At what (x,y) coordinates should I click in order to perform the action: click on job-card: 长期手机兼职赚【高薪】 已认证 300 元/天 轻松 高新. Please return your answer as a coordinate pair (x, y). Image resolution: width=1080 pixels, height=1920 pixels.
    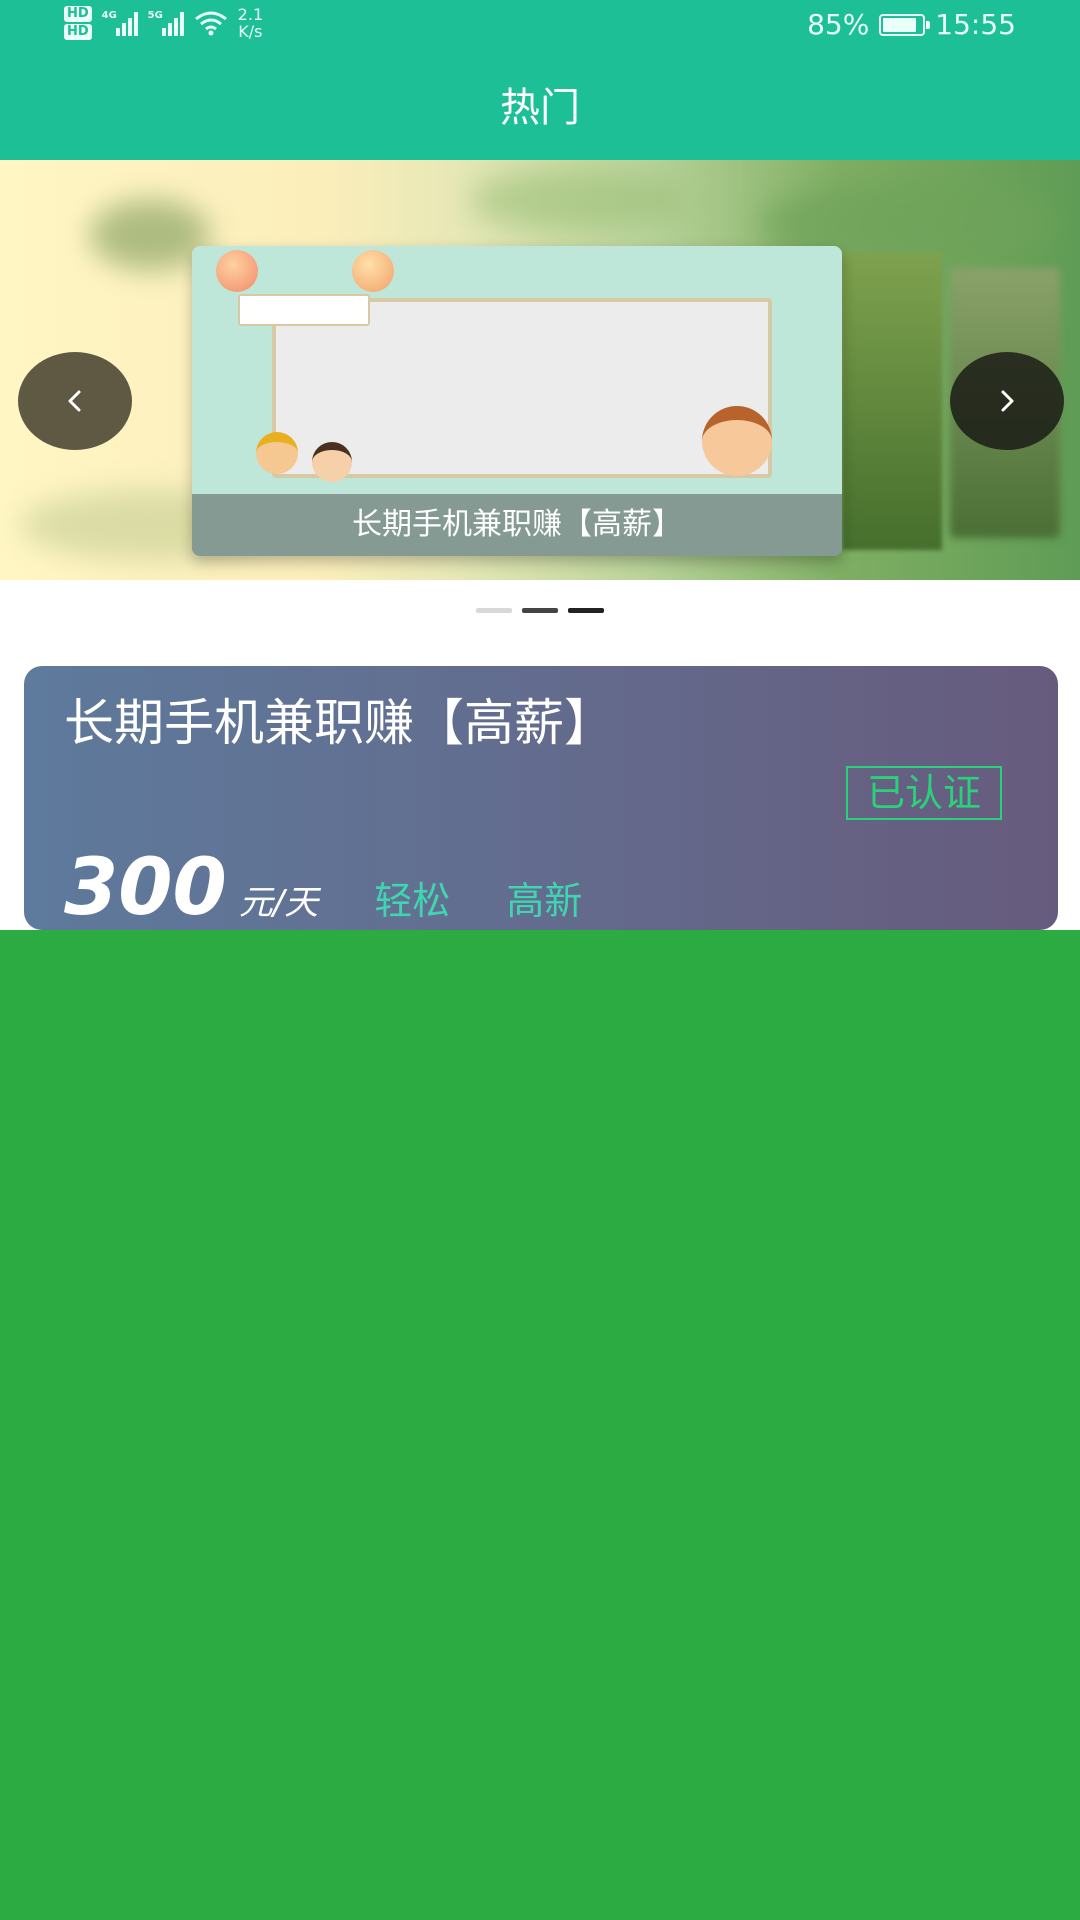
    Looking at the image, I should click on (541, 798).